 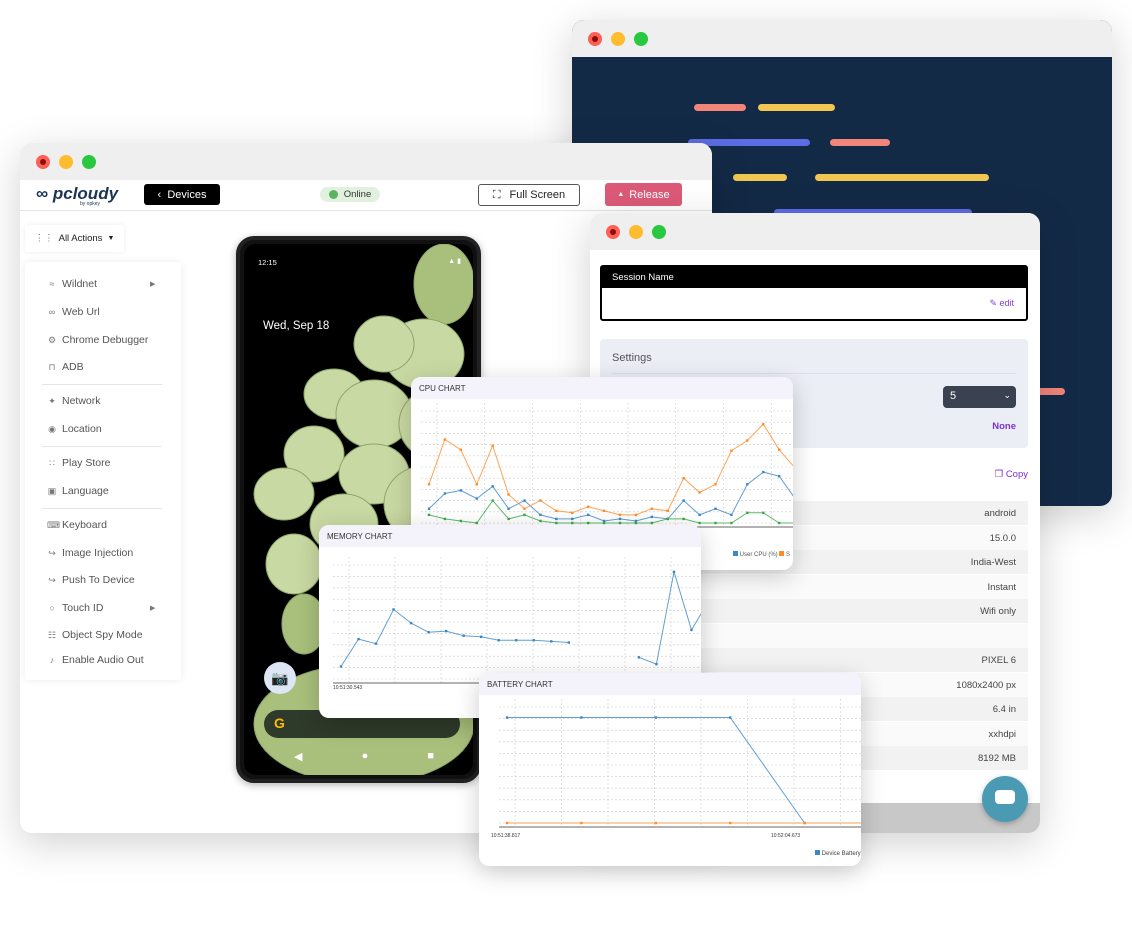 I want to click on all-actions-dropdown: ⋮⋮ All Actions ▼, so click(x=74, y=238).